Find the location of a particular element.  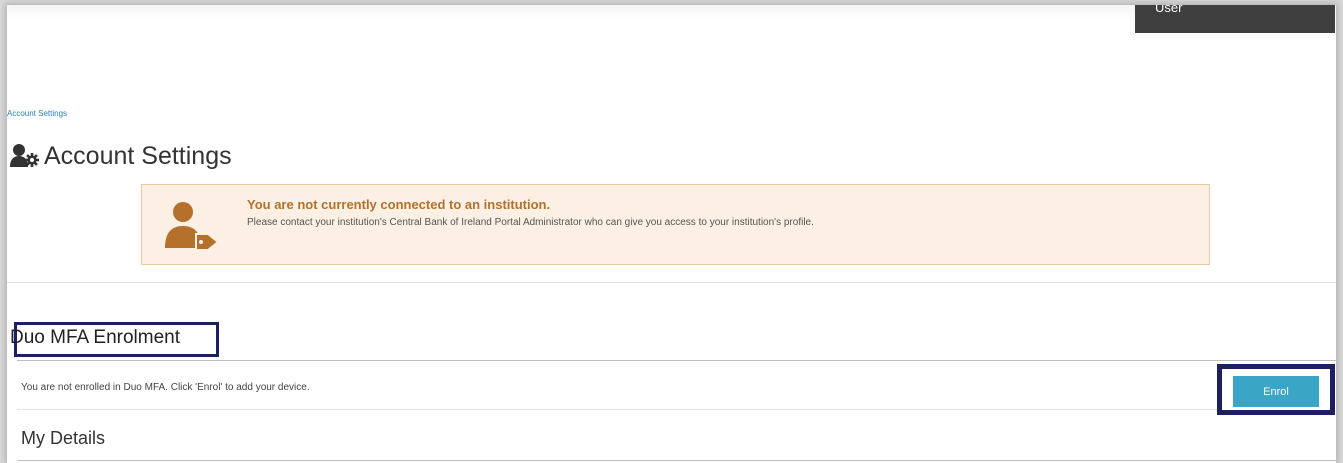

breadcrumb-account-settings: Account Settings is located at coordinates (37, 113).